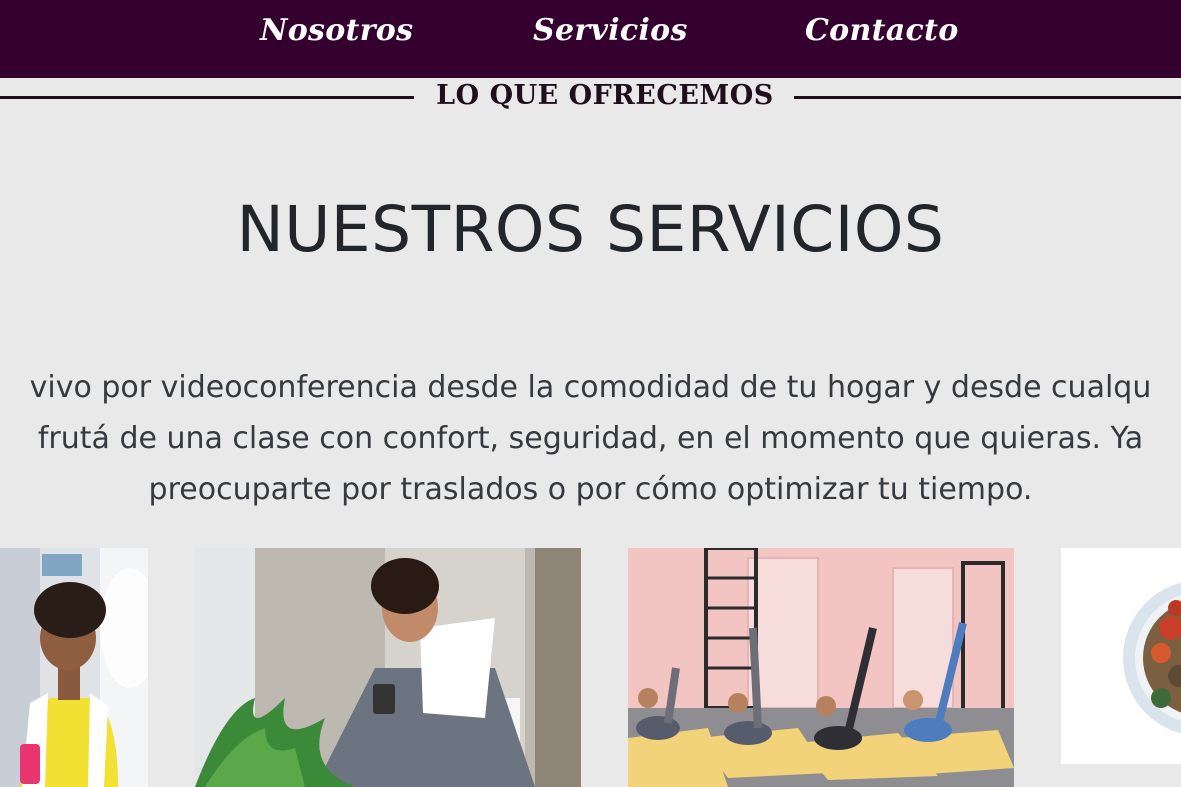  Describe the element at coordinates (207, 97) in the screenshot. I see `eyebrow-divider-left` at that location.